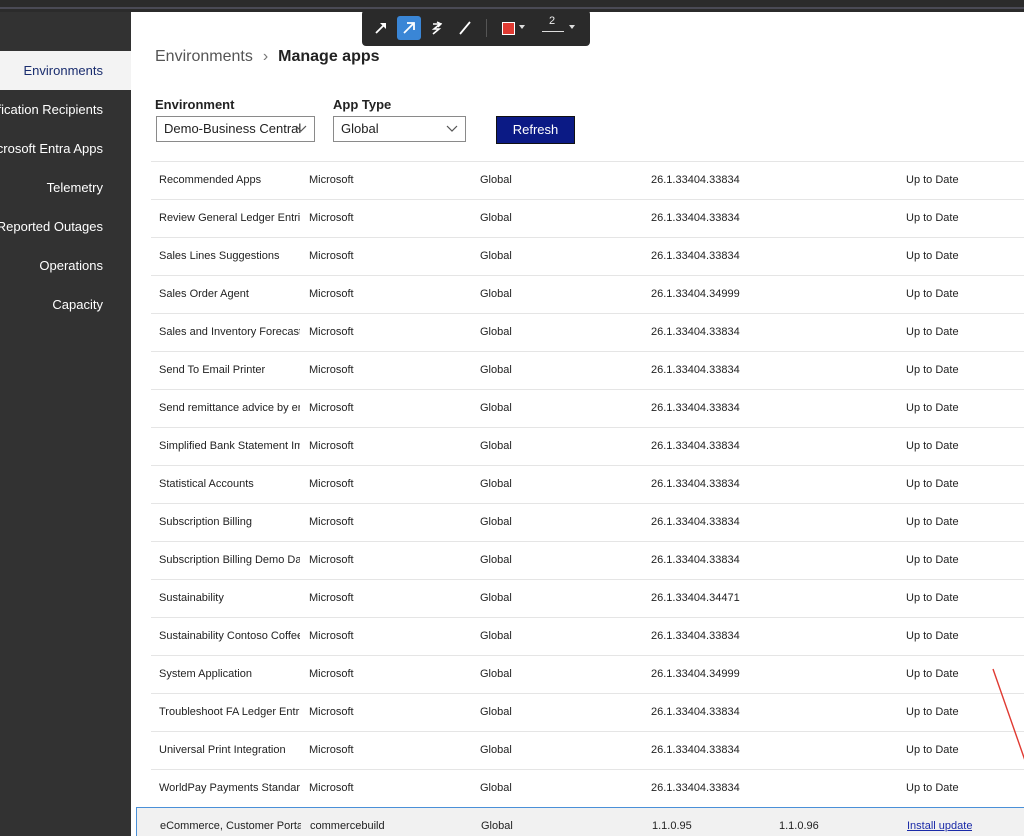 The width and height of the screenshot is (1024, 836). I want to click on page-title: Manage apps, so click(329, 56).